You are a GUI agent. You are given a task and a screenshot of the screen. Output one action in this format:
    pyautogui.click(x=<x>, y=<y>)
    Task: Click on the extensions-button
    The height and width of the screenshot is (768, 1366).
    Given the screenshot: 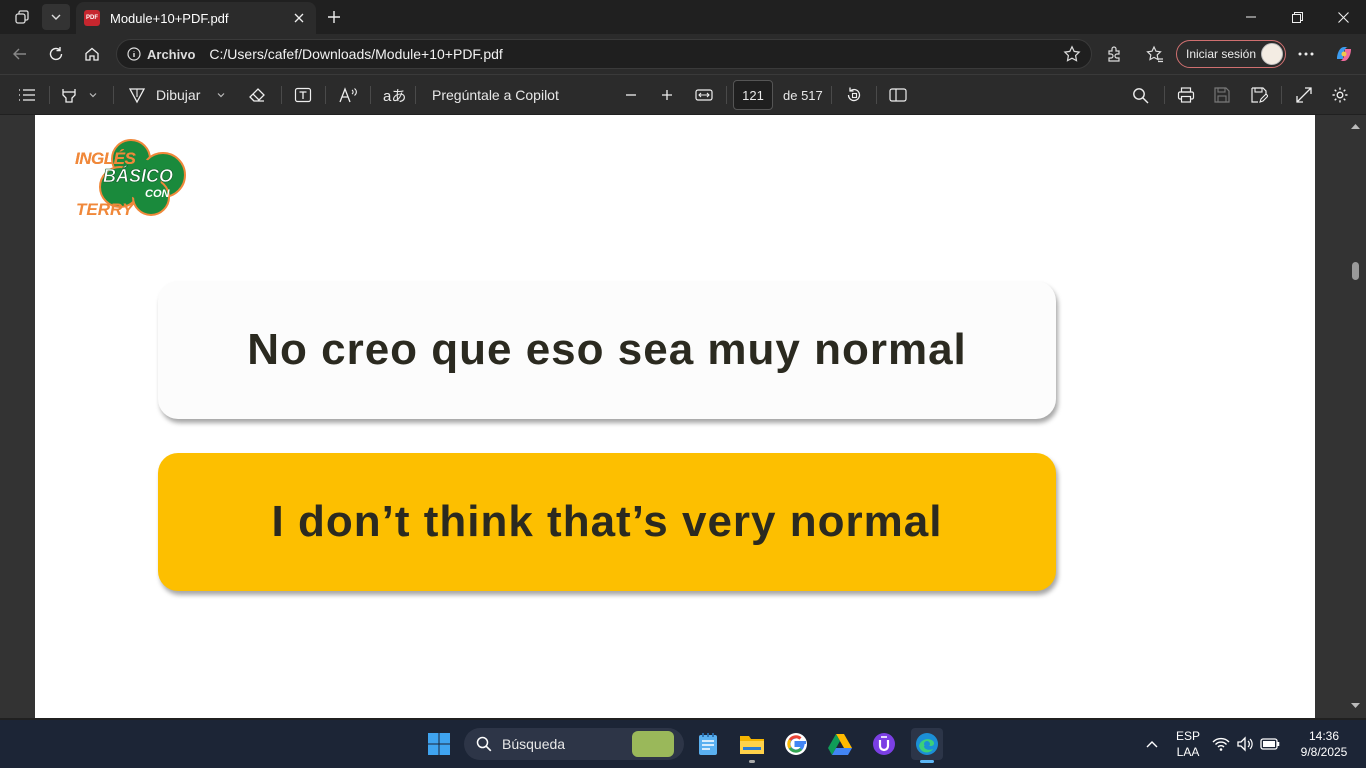 What is the action you would take?
    pyautogui.click(x=1115, y=54)
    